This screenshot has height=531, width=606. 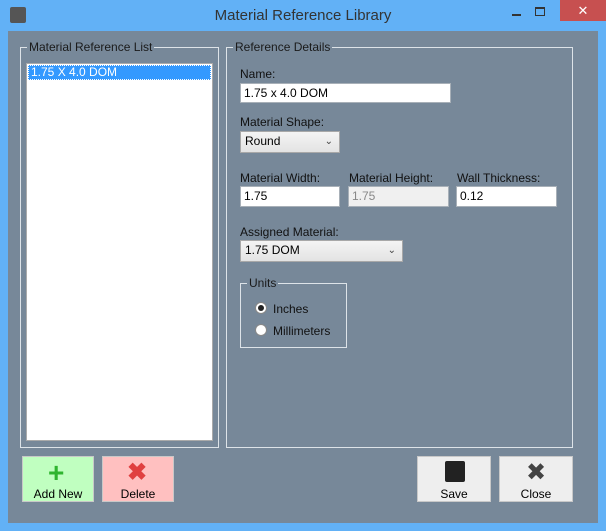 I want to click on assigned-label: Assigned Material:, so click(x=289, y=232).